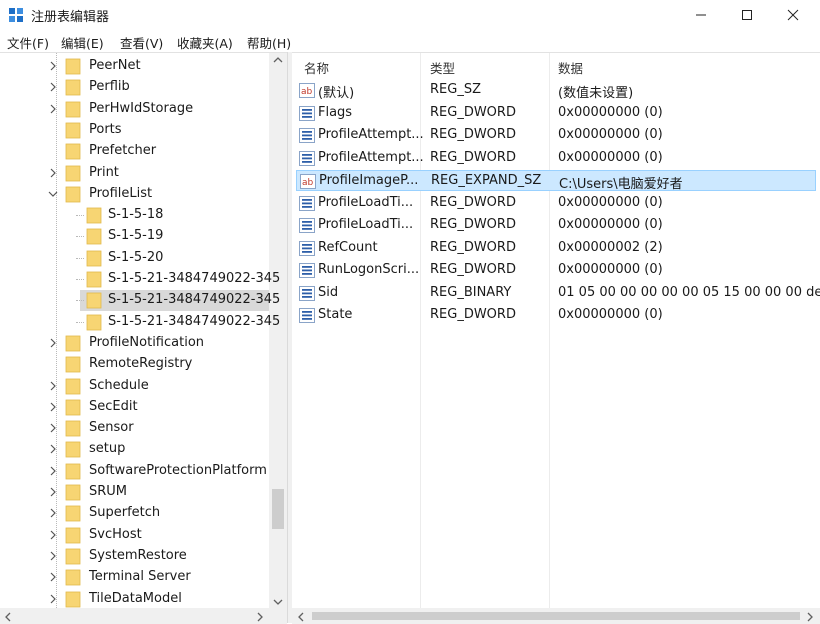 The width and height of the screenshot is (820, 624). What do you see at coordinates (70, 17) in the screenshot?
I see `window-title: 注册表编辑器` at bounding box center [70, 17].